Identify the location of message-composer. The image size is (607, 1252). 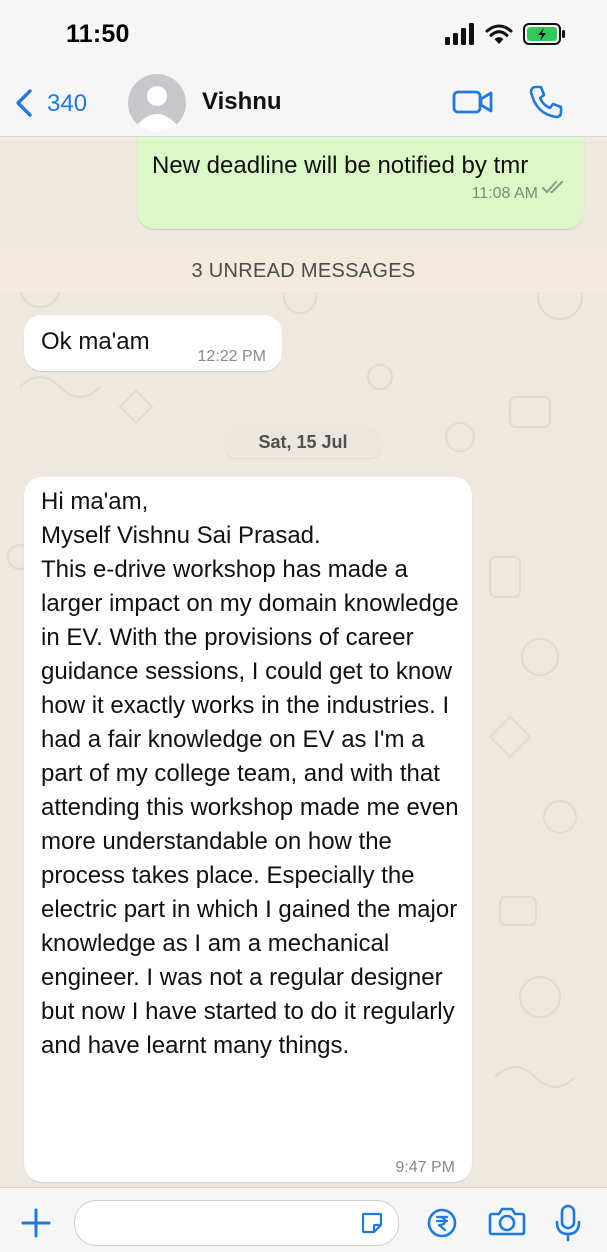
(303, 1219).